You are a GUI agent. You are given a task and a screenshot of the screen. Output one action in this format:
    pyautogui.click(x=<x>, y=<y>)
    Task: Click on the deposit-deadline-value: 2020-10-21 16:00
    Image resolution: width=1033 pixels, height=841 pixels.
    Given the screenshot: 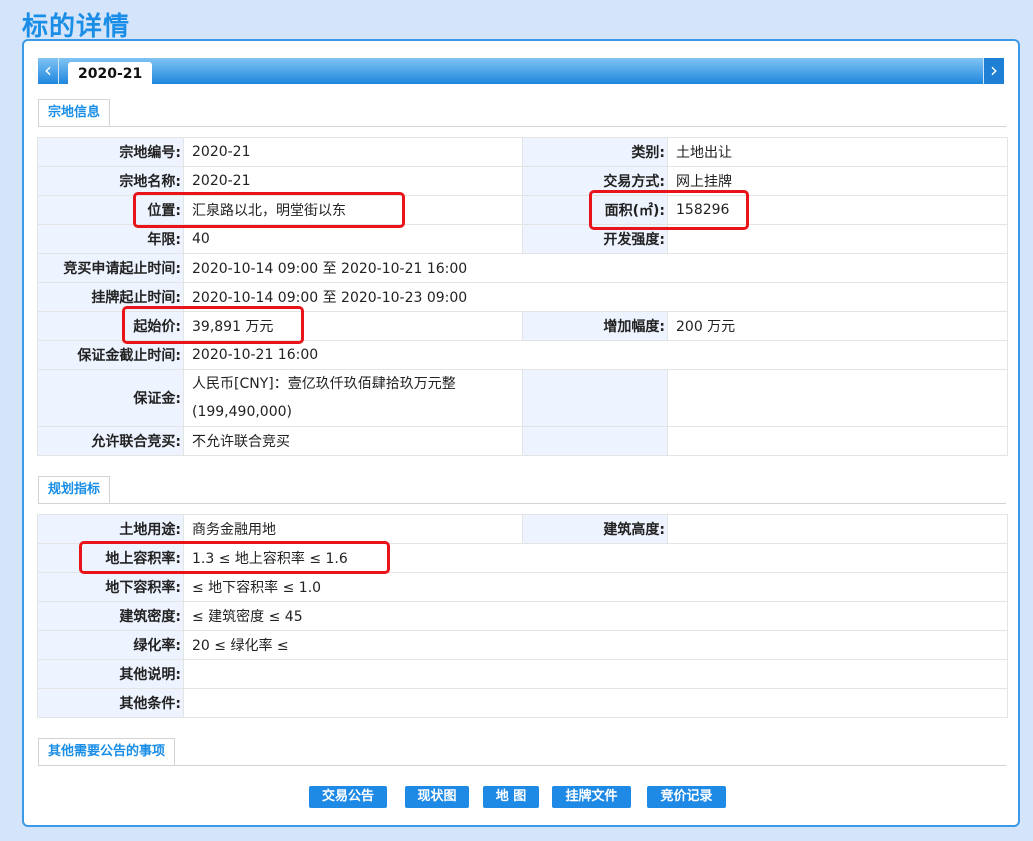 What is the action you would take?
    pyautogui.click(x=595, y=355)
    